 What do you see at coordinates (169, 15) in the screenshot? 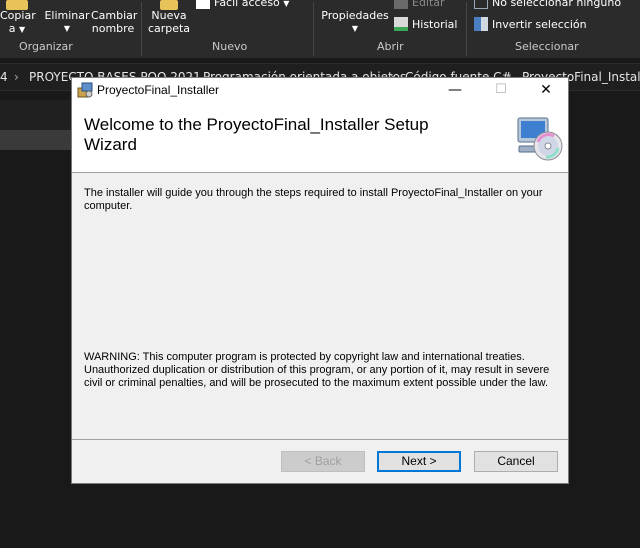
I see `new-folder-label-1: Nueva` at bounding box center [169, 15].